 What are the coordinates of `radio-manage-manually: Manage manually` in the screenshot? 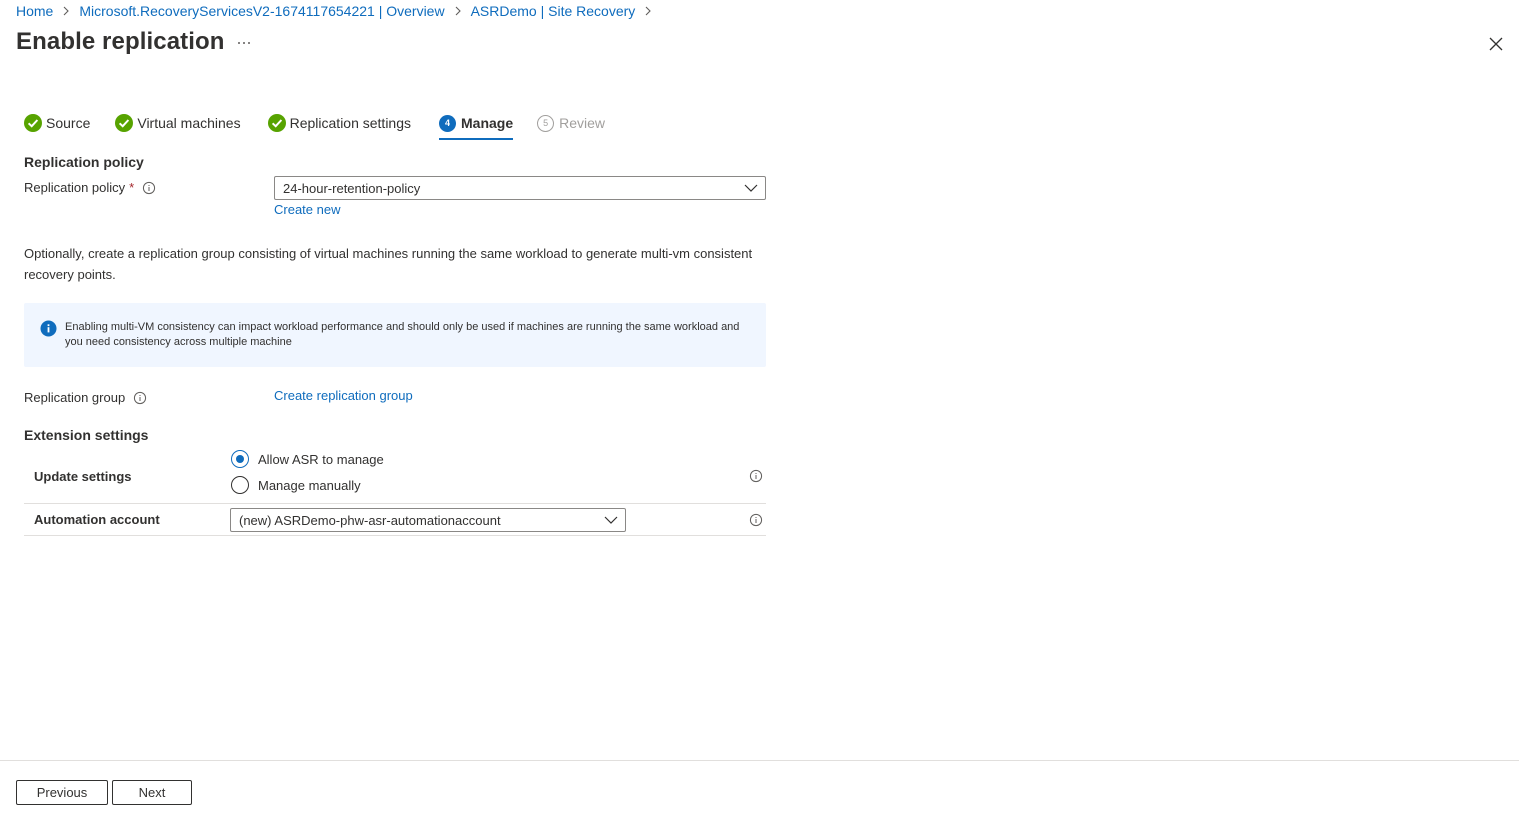 It's located at (296, 485).